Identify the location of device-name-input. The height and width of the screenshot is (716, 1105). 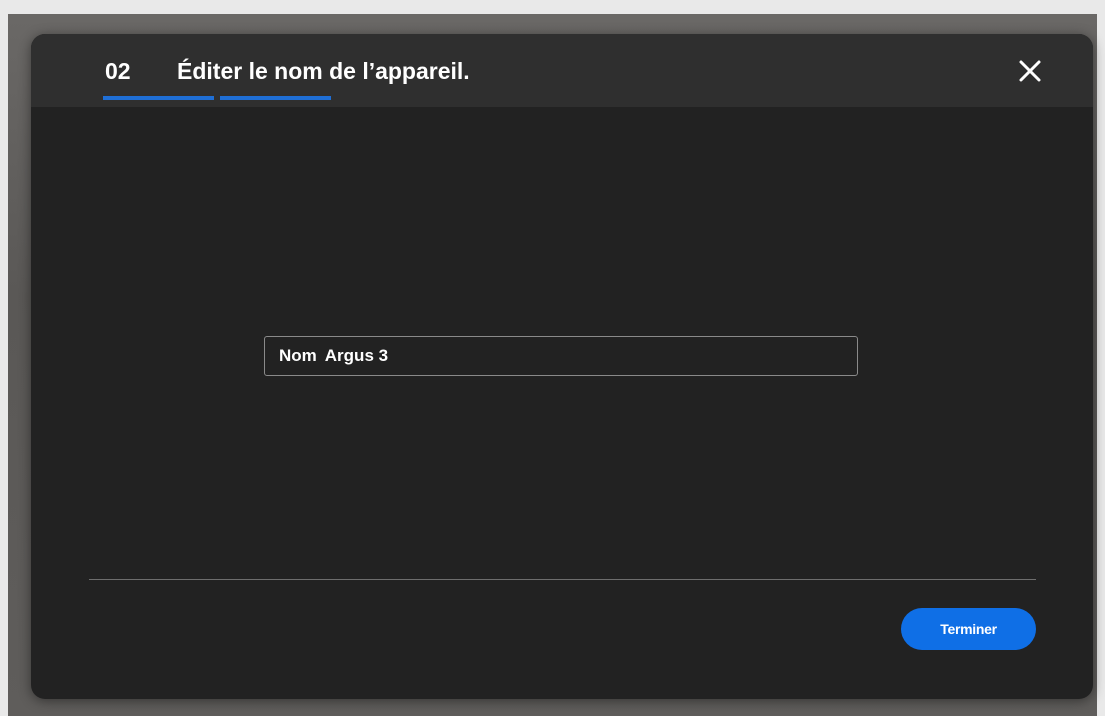
(564, 356).